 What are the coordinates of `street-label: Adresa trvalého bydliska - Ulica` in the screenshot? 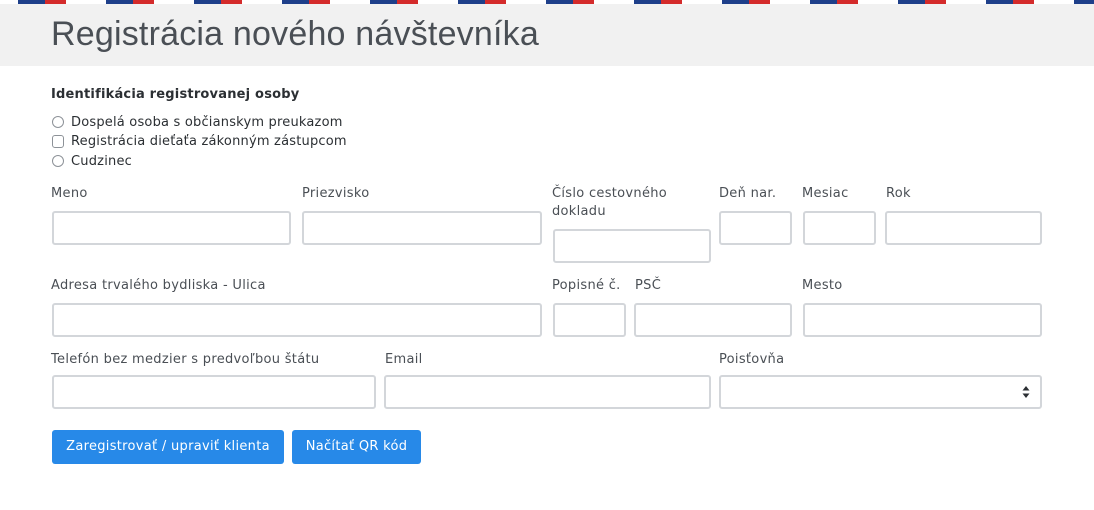 It's located at (158, 285).